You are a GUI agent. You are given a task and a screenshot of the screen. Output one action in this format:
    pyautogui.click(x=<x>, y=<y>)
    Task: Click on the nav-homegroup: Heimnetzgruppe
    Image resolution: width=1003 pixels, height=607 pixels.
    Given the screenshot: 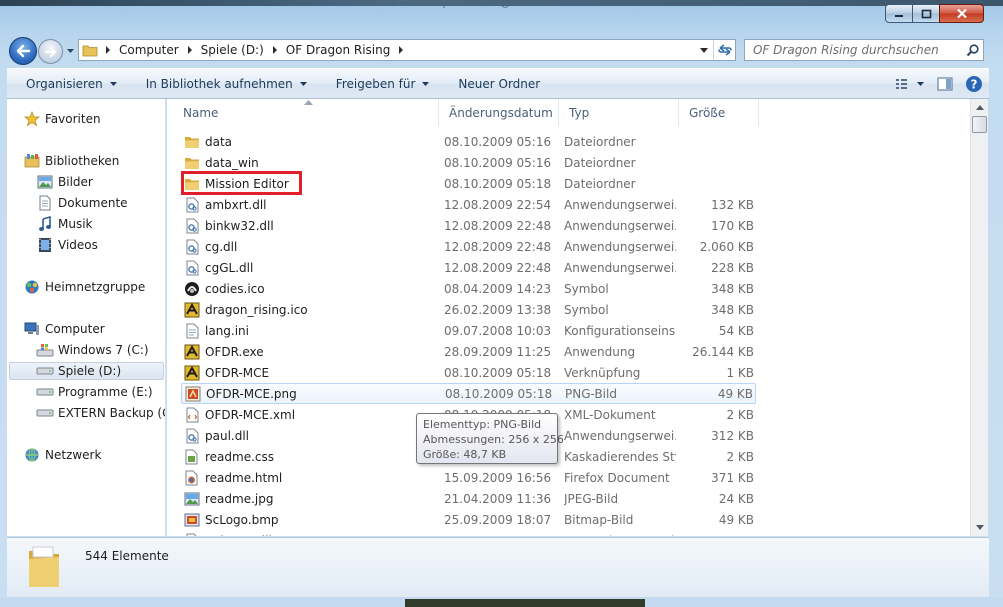 What is the action you would take?
    pyautogui.click(x=84, y=287)
    